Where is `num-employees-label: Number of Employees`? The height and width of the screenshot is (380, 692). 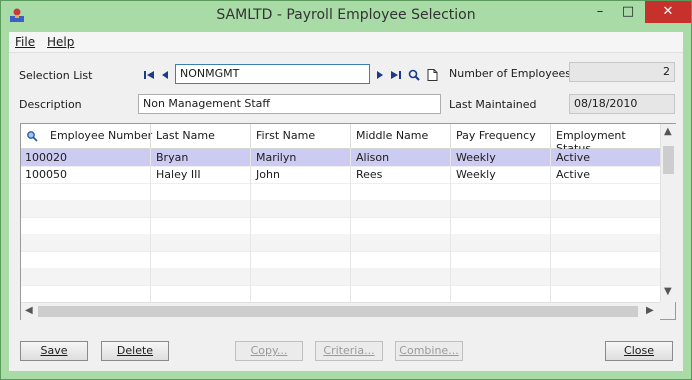 num-employees-label: Number of Employees is located at coordinates (510, 73).